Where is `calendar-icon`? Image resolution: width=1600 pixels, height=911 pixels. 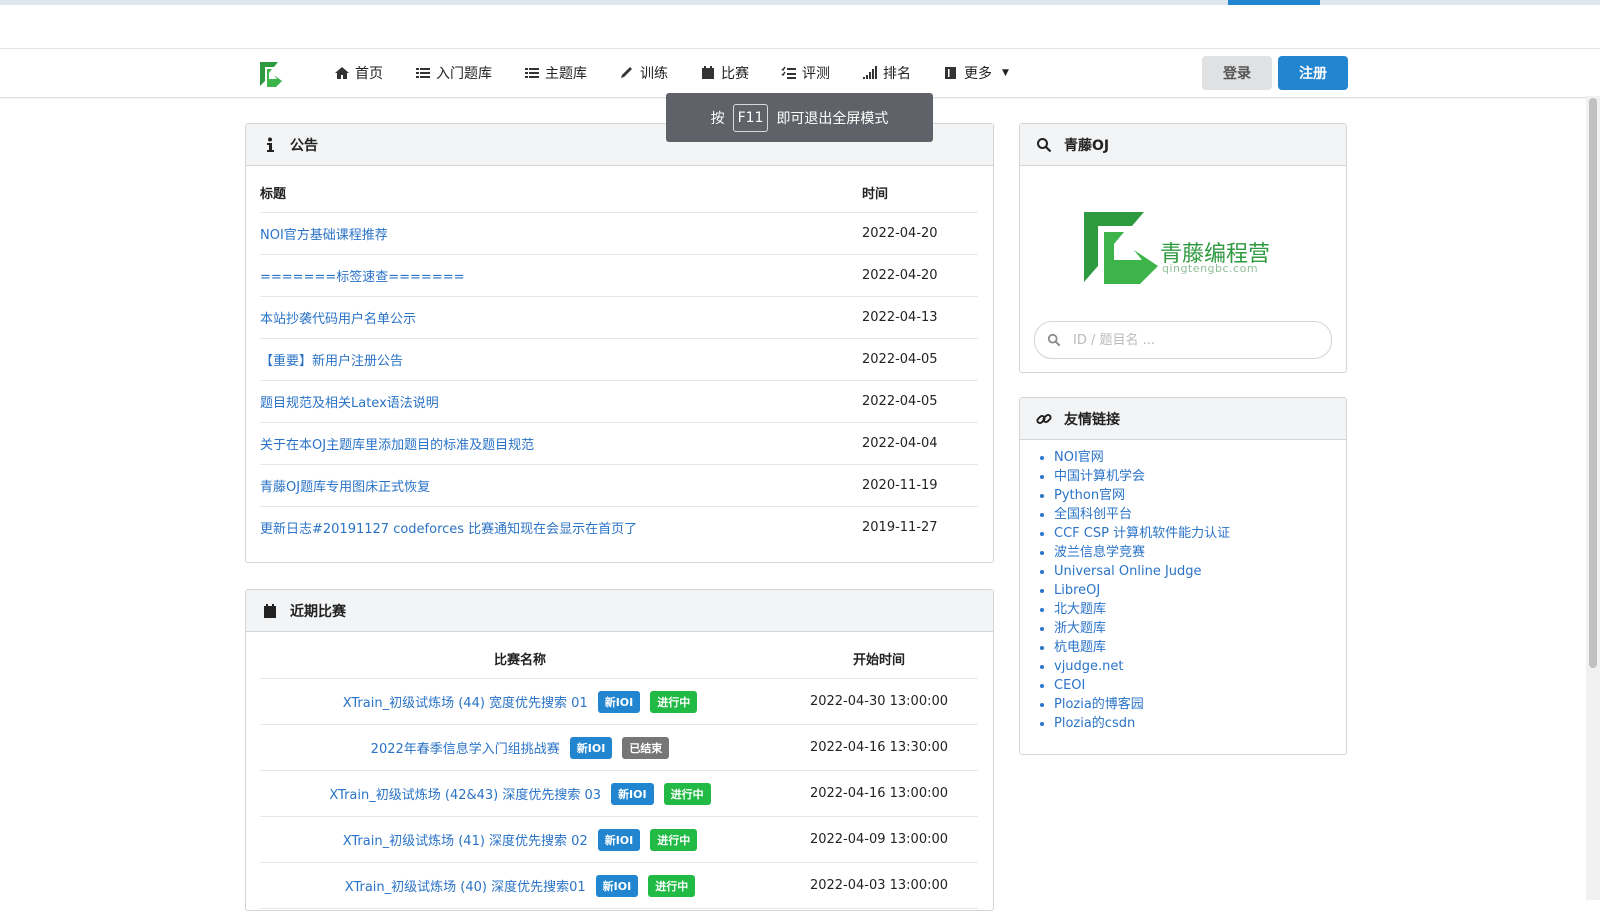
calendar-icon is located at coordinates (708, 72).